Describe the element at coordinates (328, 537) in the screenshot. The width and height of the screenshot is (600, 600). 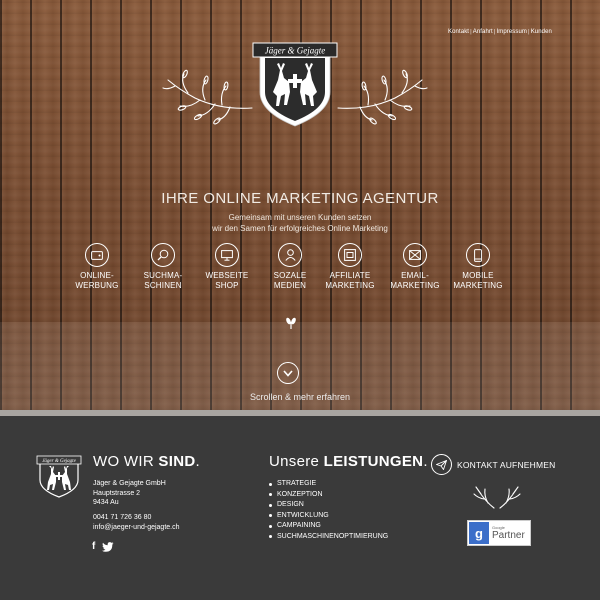
I see `list-item: SUCHMASCHINENOPTIMIERUNG` at that location.